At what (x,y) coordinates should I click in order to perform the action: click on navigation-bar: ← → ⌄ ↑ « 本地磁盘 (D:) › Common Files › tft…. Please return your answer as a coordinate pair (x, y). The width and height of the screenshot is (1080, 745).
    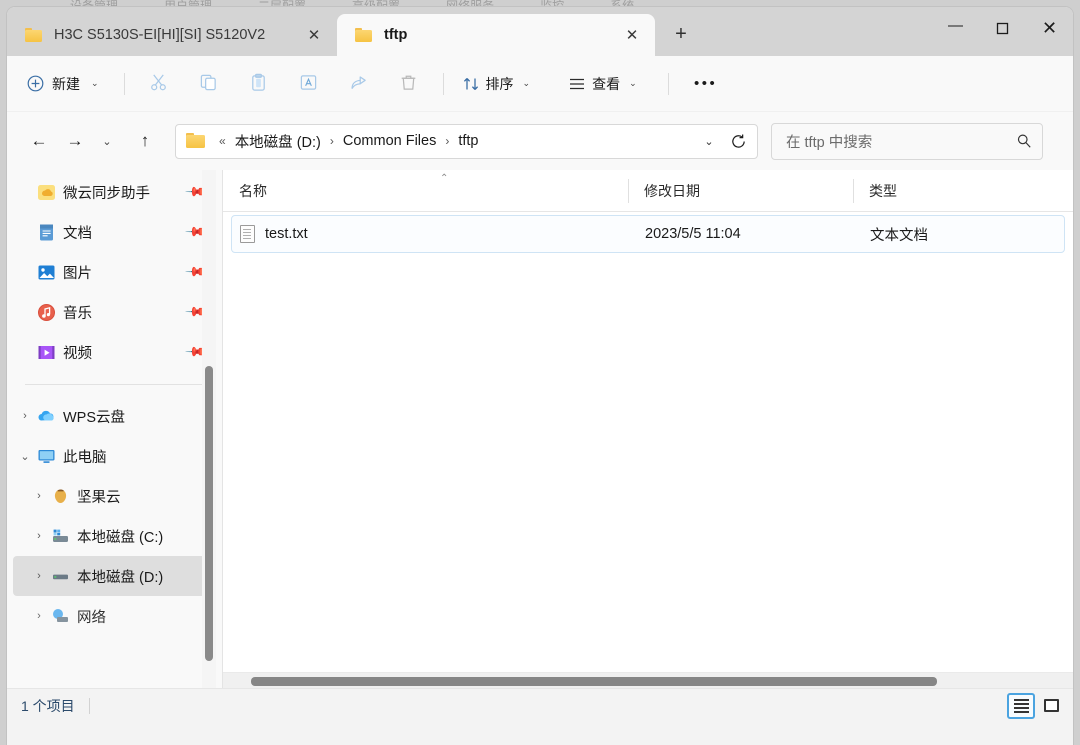
    Looking at the image, I should click on (540, 141).